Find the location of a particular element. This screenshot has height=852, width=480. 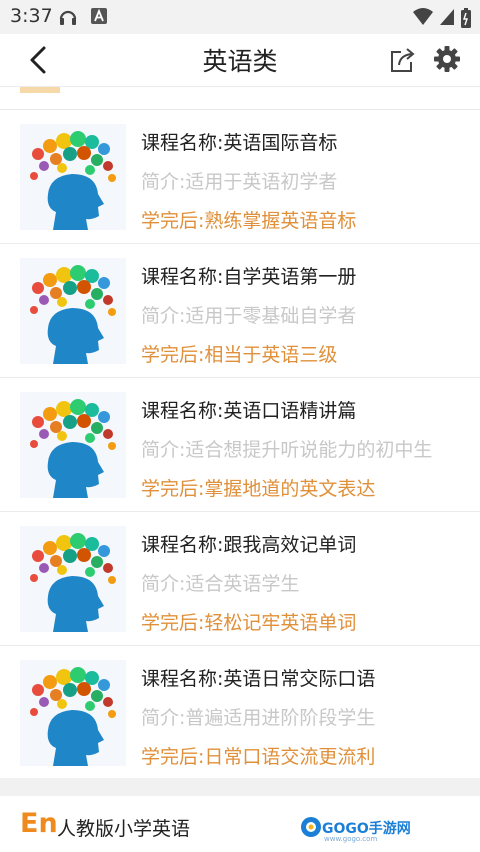

course-intro: 简介:适合英语学生 is located at coordinates (220, 584).